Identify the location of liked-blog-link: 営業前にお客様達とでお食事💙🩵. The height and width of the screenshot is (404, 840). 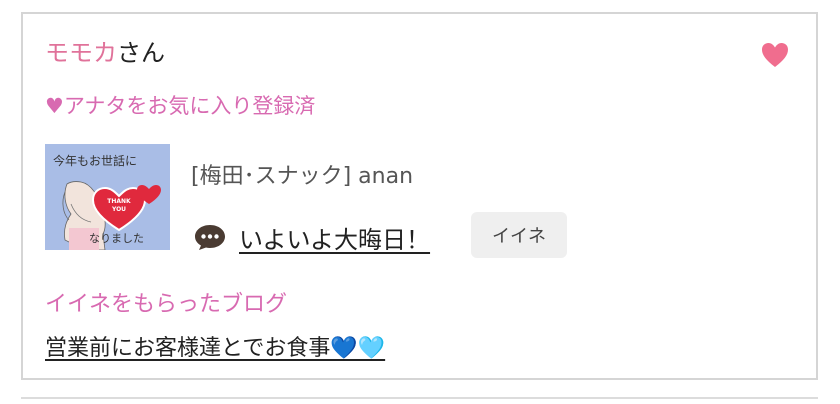
(215, 346).